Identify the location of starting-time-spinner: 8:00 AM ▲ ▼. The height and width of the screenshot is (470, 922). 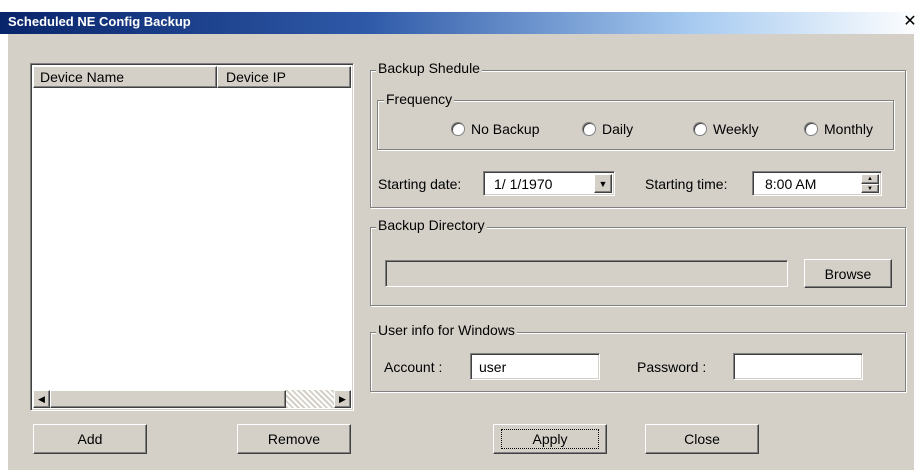
(817, 183).